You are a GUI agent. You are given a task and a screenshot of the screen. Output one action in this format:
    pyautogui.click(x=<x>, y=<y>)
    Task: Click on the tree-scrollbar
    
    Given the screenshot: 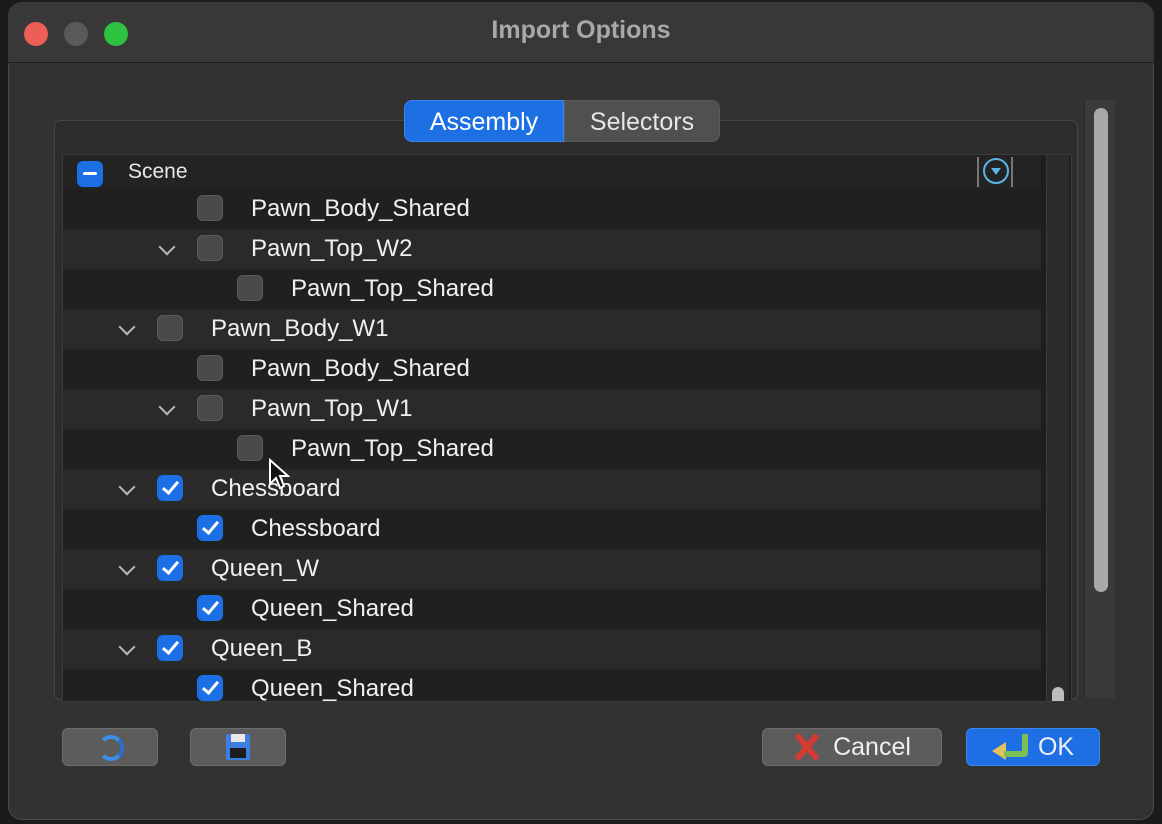 What is the action you would take?
    pyautogui.click(x=1057, y=428)
    